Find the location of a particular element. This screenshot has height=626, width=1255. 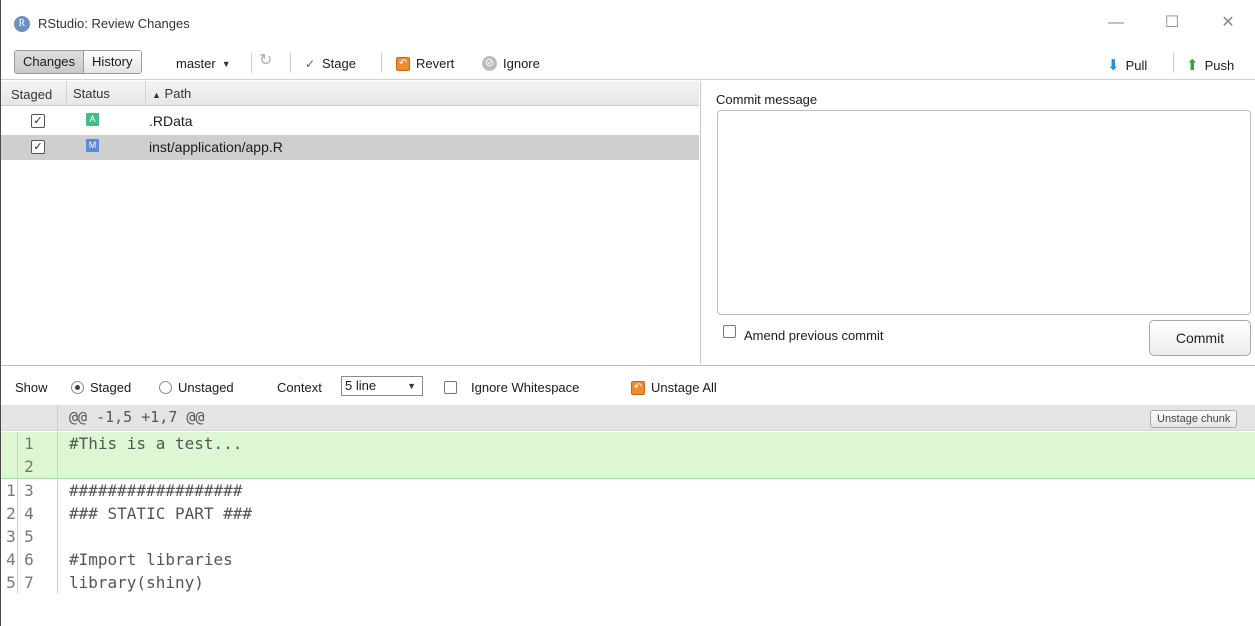

diff-line-context: 4 6 #Import libraries is located at coordinates (628, 559).